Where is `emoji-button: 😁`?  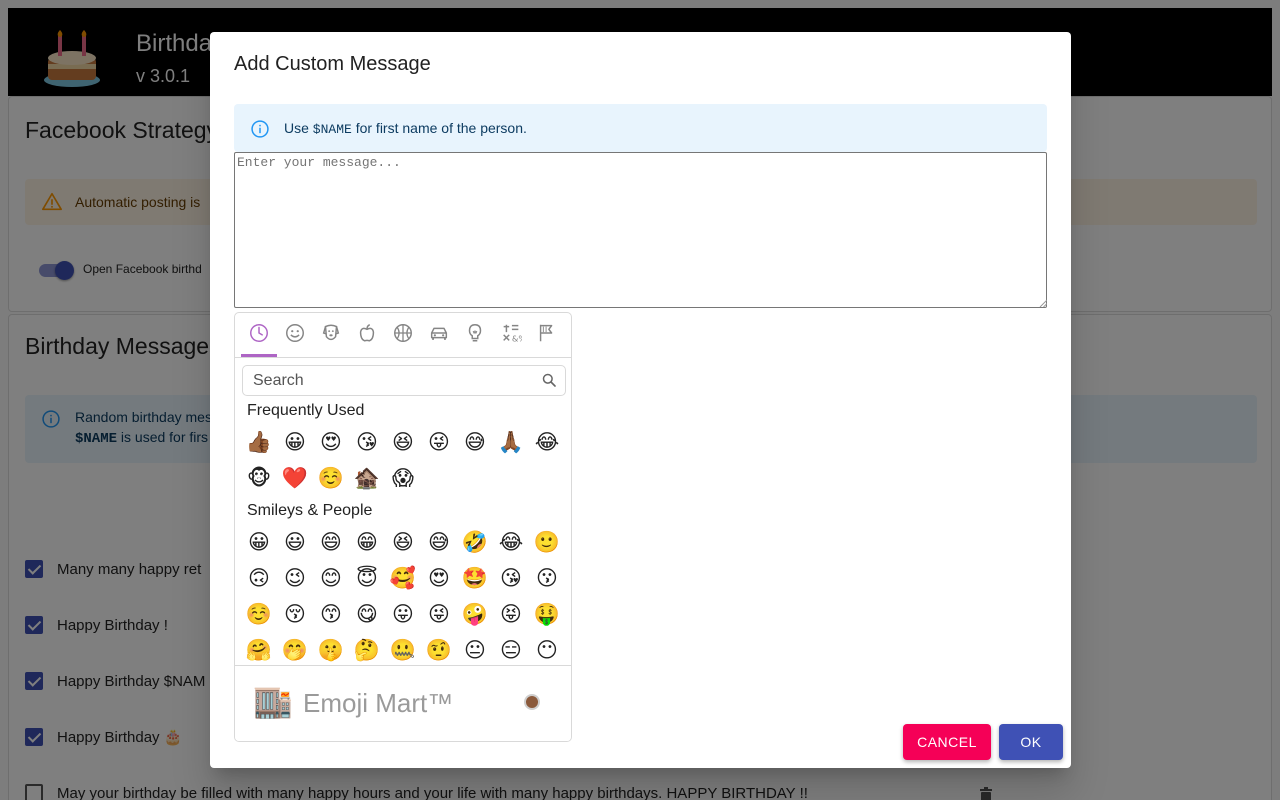 emoji-button: 😁 is located at coordinates (367, 542).